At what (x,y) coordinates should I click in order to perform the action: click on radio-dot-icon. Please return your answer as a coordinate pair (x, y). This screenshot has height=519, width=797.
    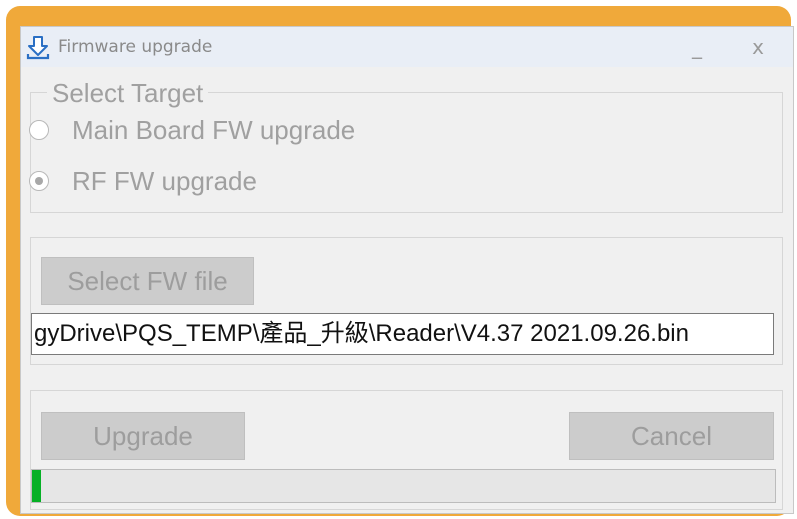
    Looking at the image, I should click on (39, 181).